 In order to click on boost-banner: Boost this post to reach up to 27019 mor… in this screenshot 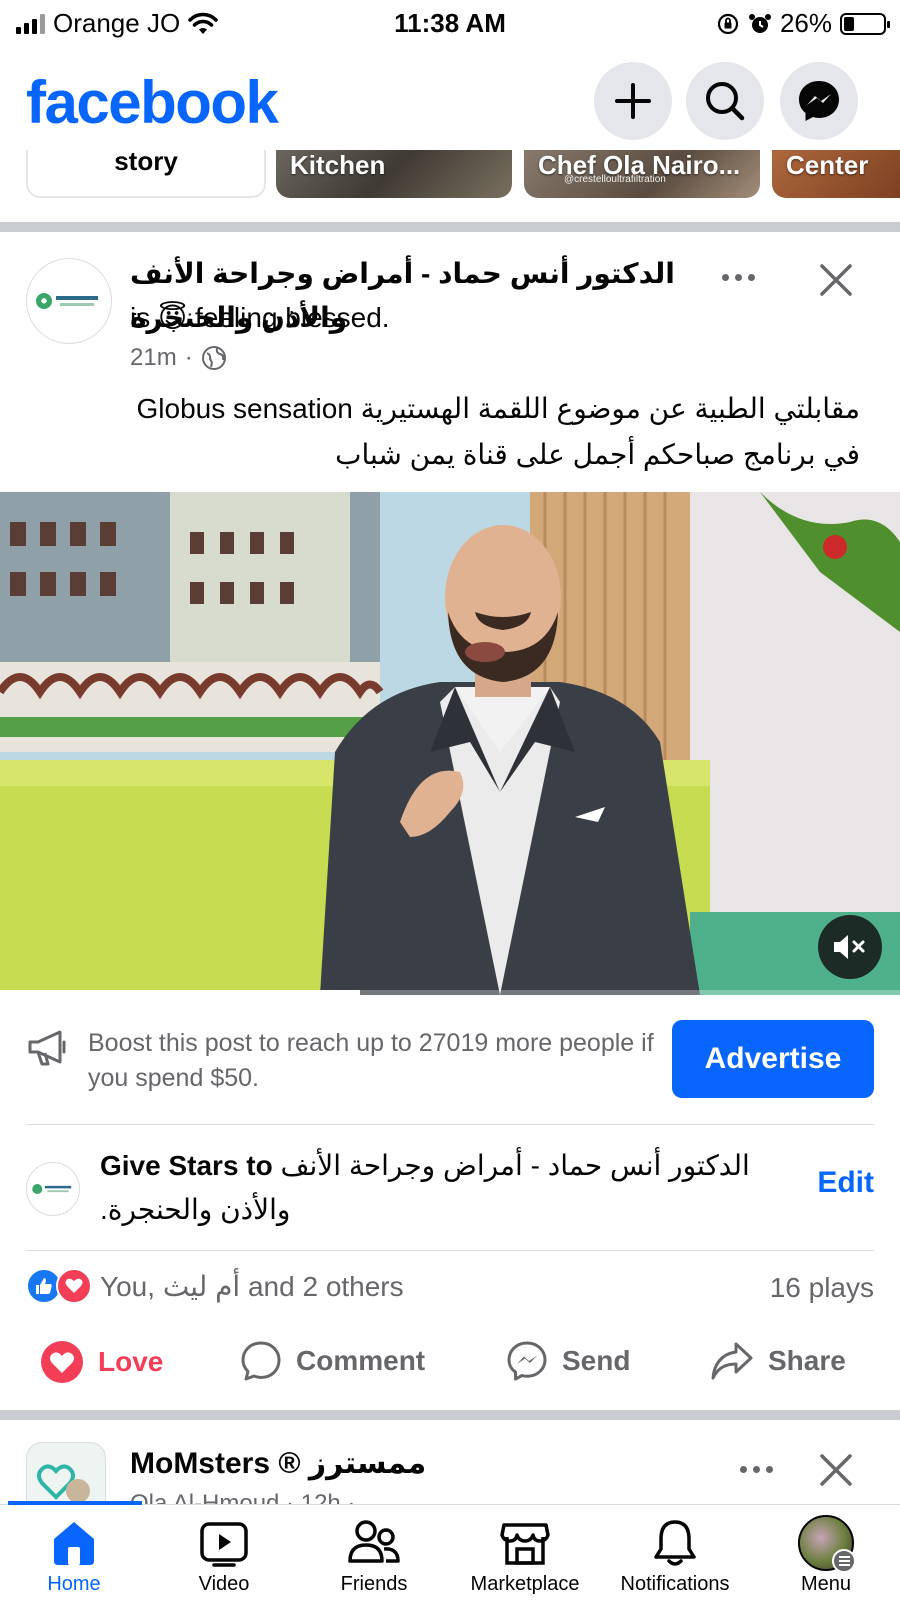, I will do `click(450, 1068)`.